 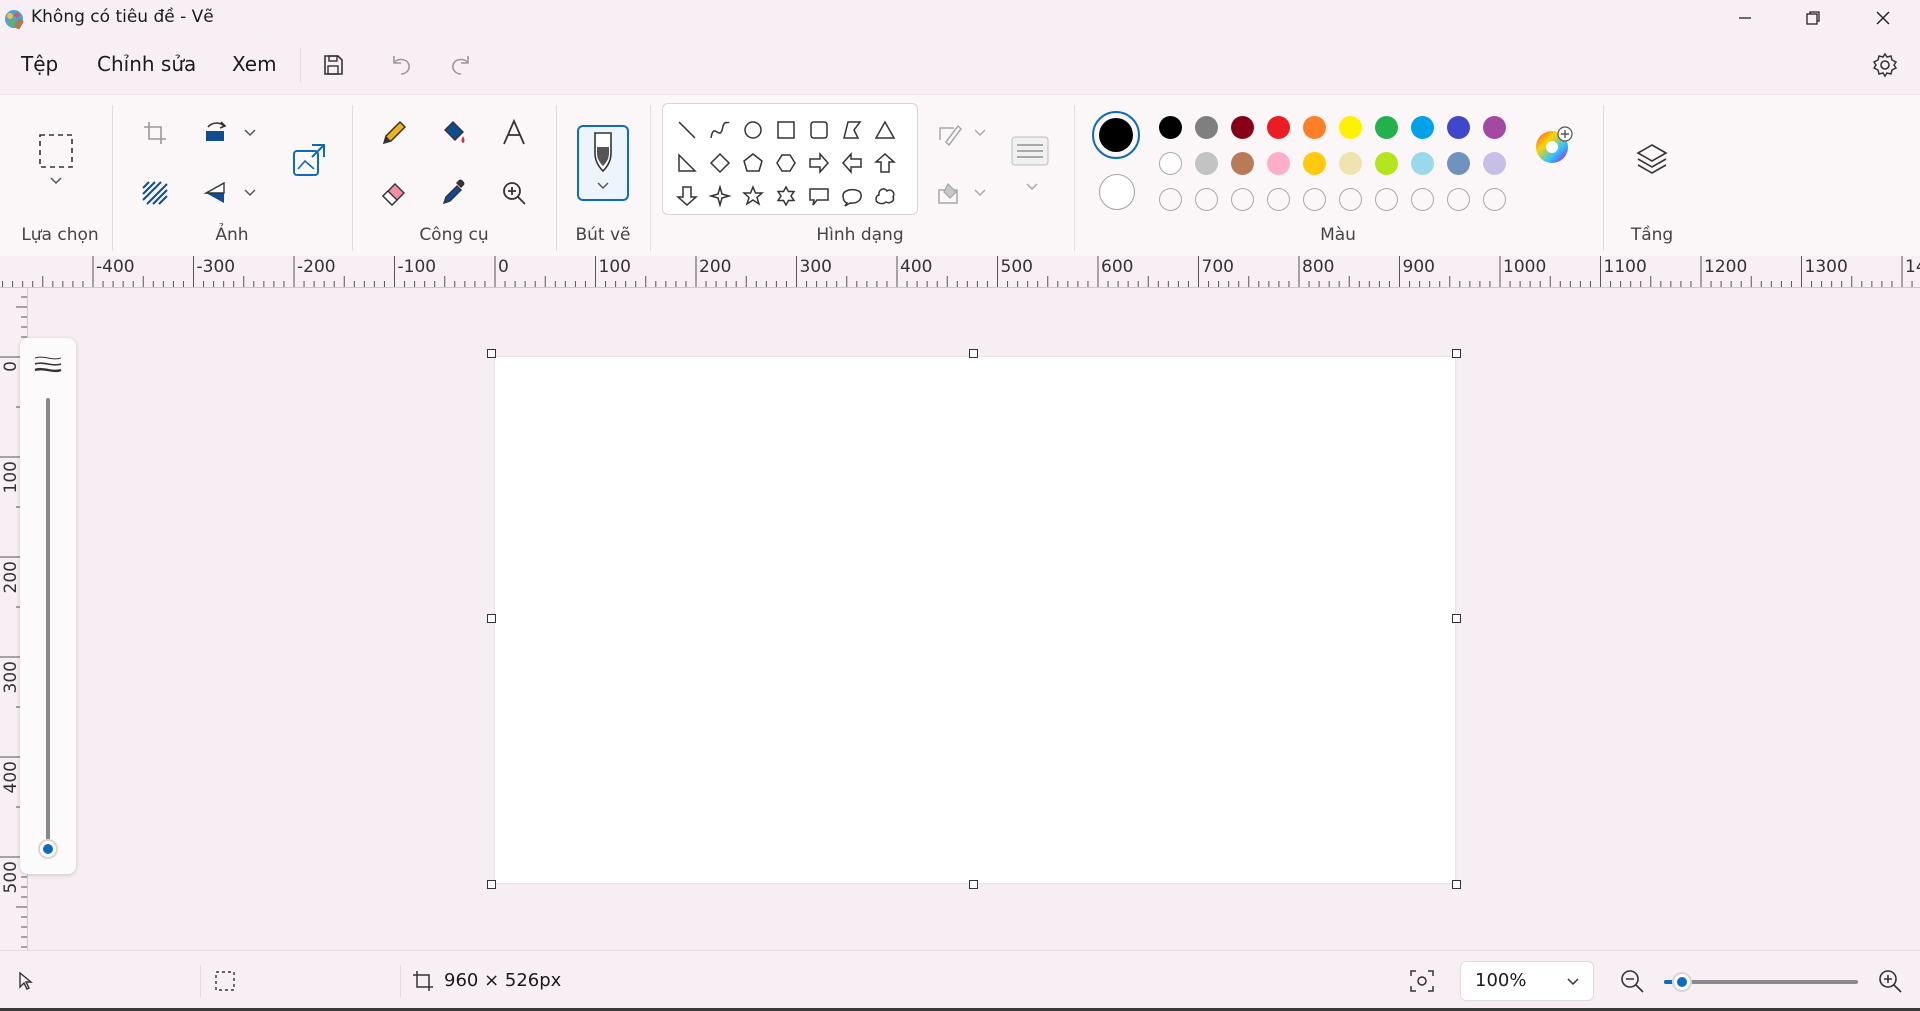 What do you see at coordinates (1527, 981) in the screenshot?
I see `zoom-dropdown: 100%` at bounding box center [1527, 981].